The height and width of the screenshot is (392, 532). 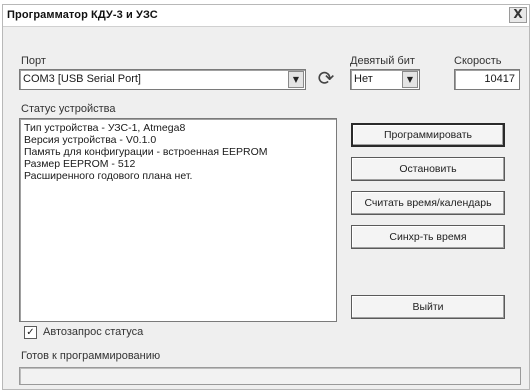 What do you see at coordinates (428, 307) in the screenshot?
I see `exit-button: Выйти` at bounding box center [428, 307].